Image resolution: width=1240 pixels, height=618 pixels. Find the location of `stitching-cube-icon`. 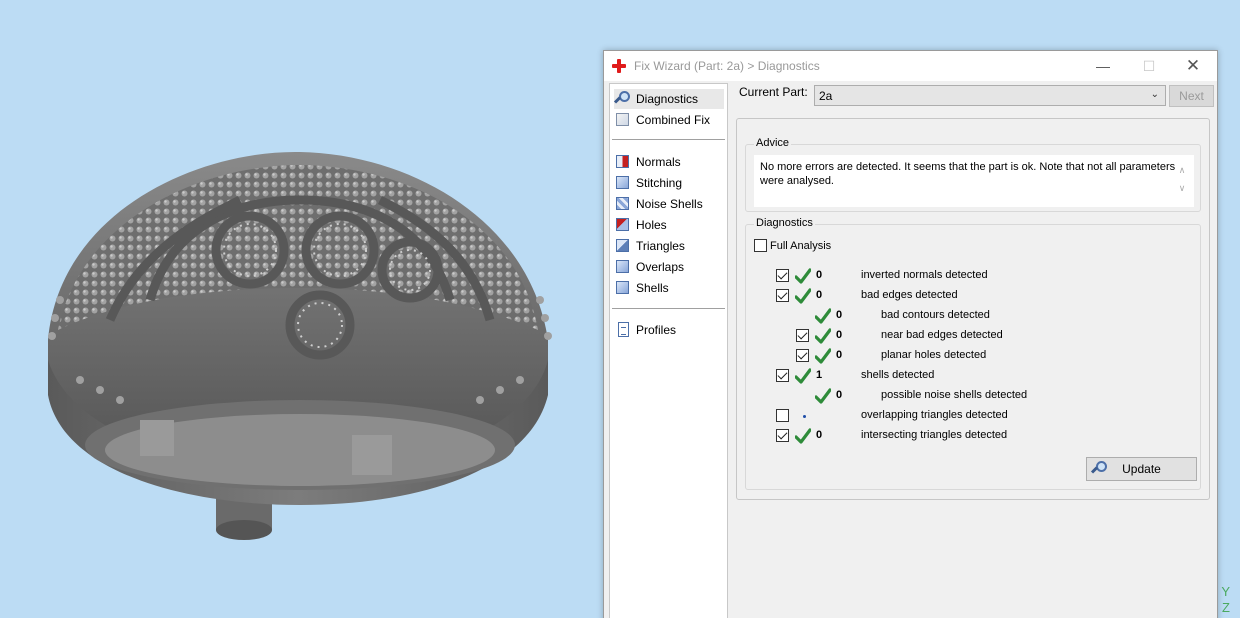

stitching-cube-icon is located at coordinates (623, 183).